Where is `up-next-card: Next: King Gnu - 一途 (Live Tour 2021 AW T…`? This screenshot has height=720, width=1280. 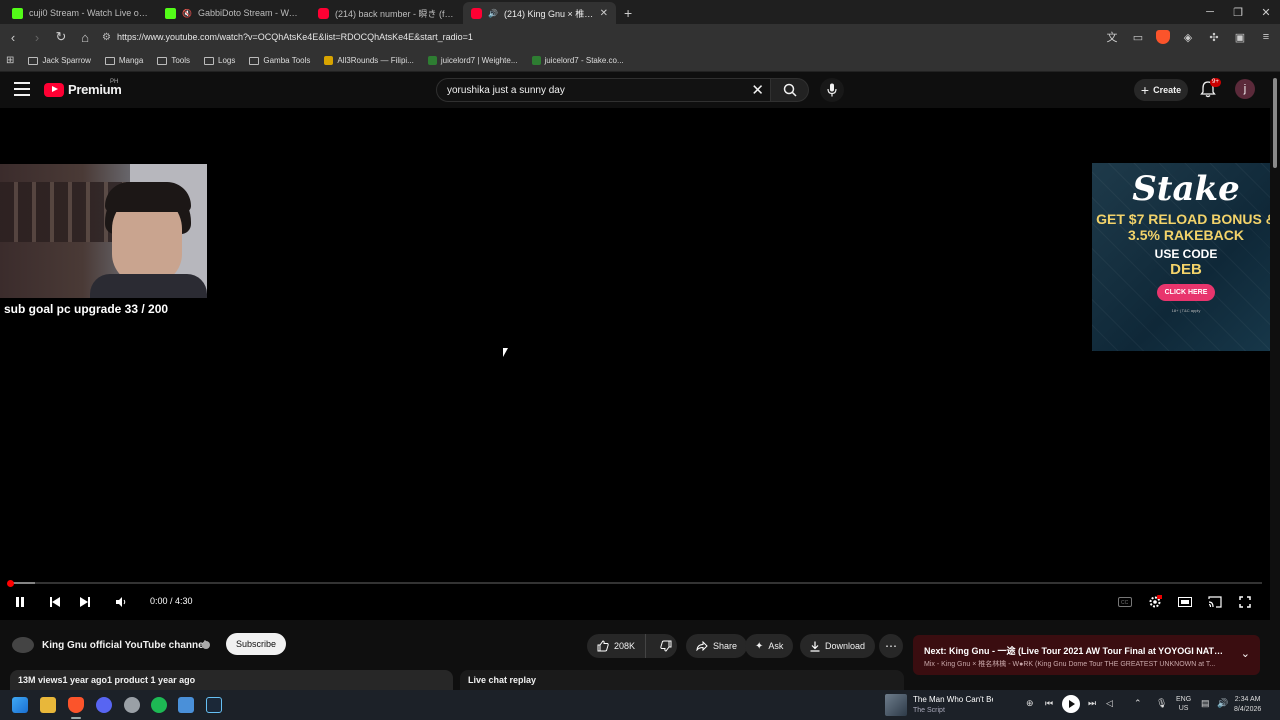 up-next-card: Next: King Gnu - 一途 (Live Tour 2021 AW T… is located at coordinates (1086, 655).